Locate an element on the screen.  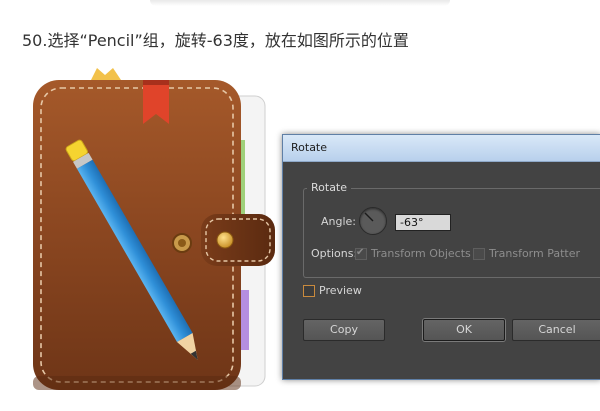
step-instruction-text: 50.选择“Pencil”组，旋转-63度，放在如图所示的位置 is located at coordinates (215, 40).